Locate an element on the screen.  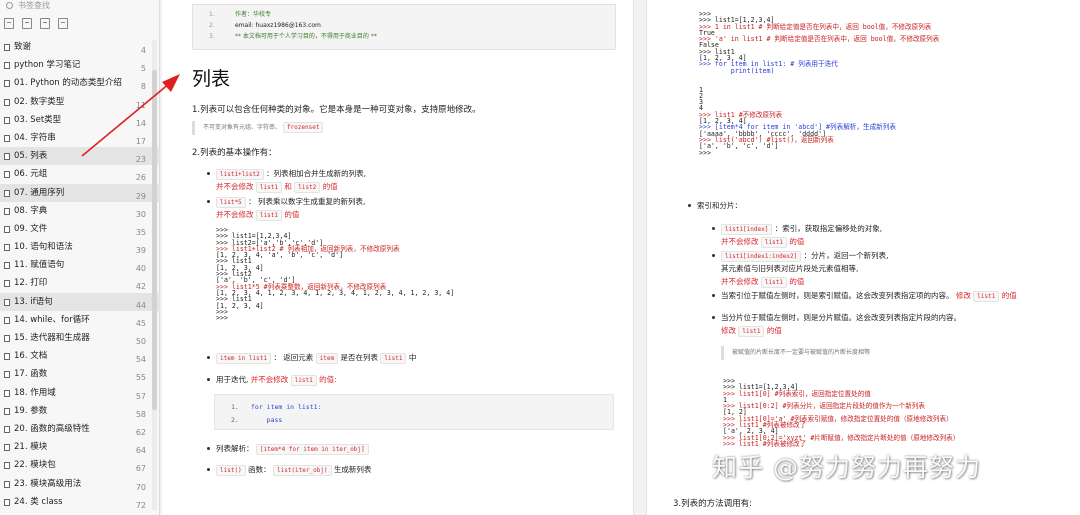
section-heading: 3.列表的方法调用有: is located at coordinates (712, 504).